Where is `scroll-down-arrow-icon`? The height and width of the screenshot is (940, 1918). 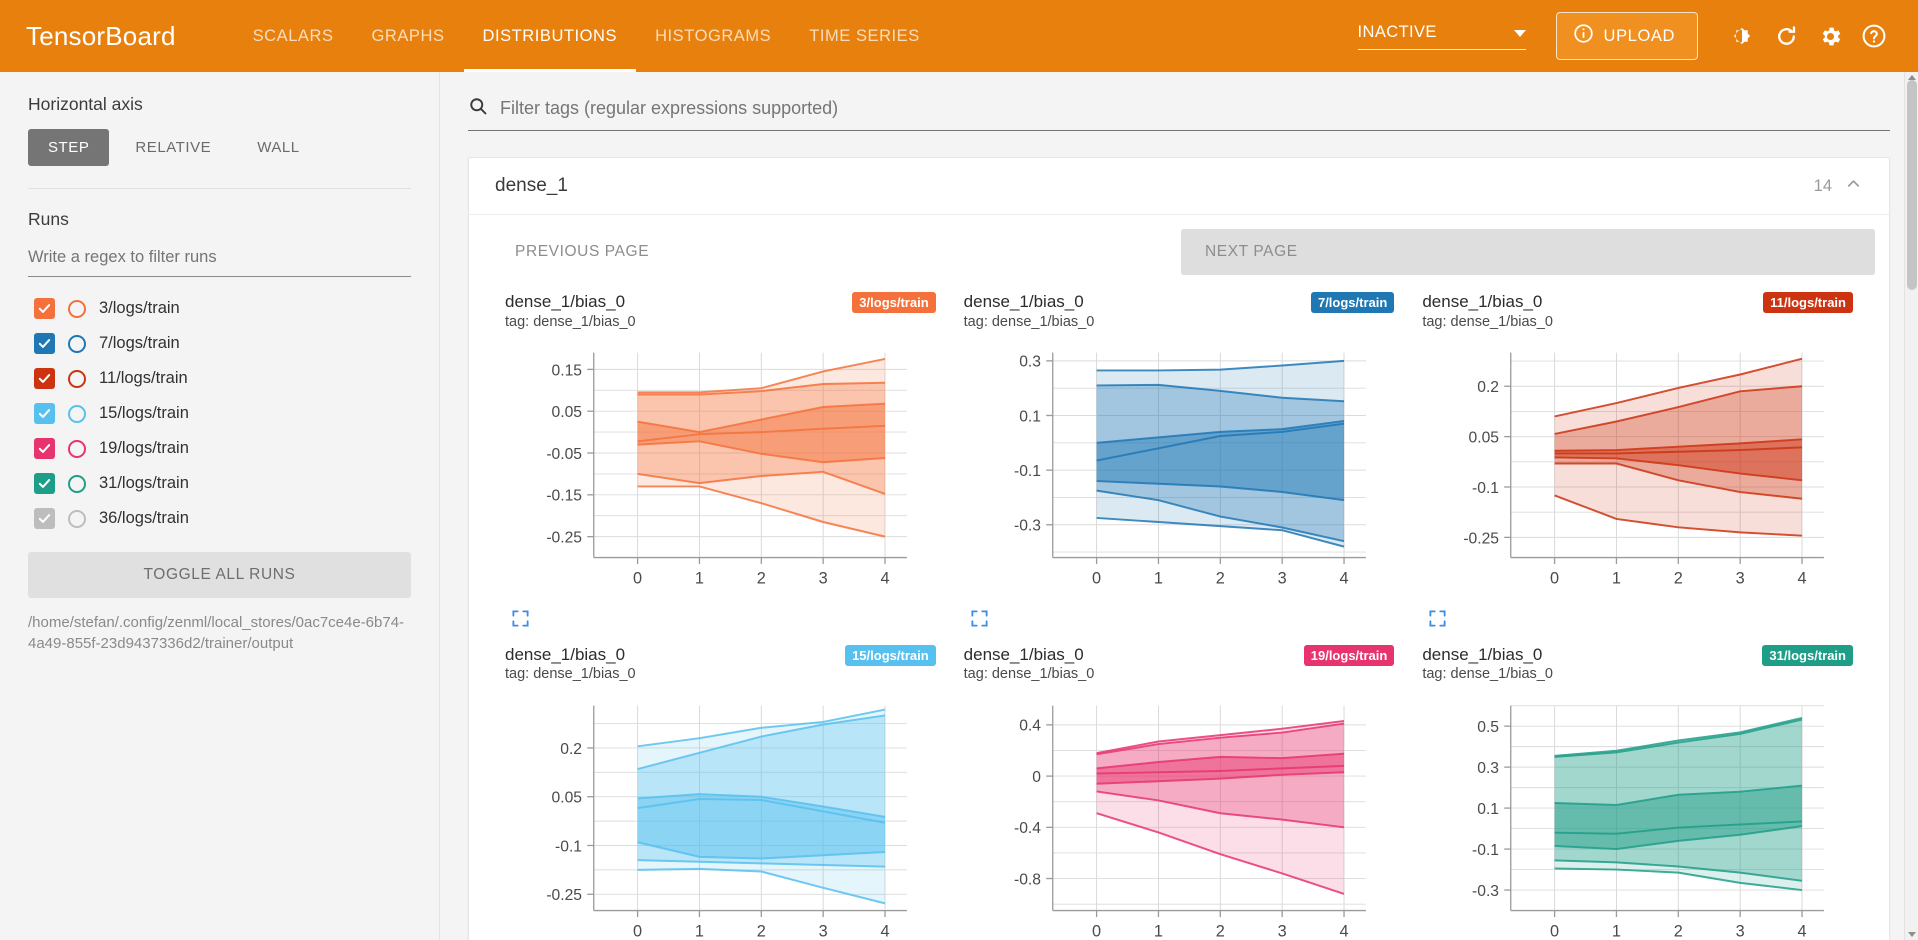 scroll-down-arrow-icon is located at coordinates (1912, 934).